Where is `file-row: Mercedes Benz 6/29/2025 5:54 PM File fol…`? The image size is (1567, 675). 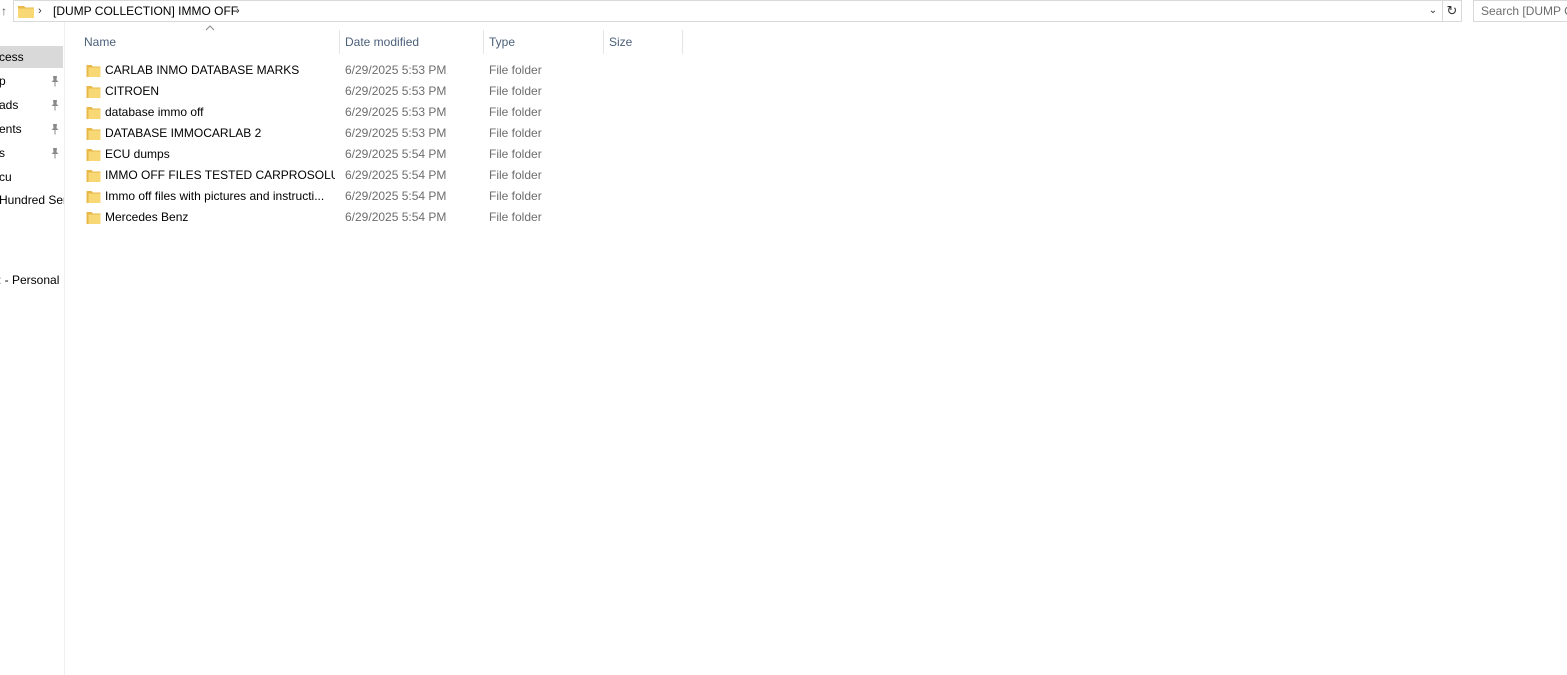
file-row: Mercedes Benz 6/29/2025 5:54 PM File fol… is located at coordinates (381, 217).